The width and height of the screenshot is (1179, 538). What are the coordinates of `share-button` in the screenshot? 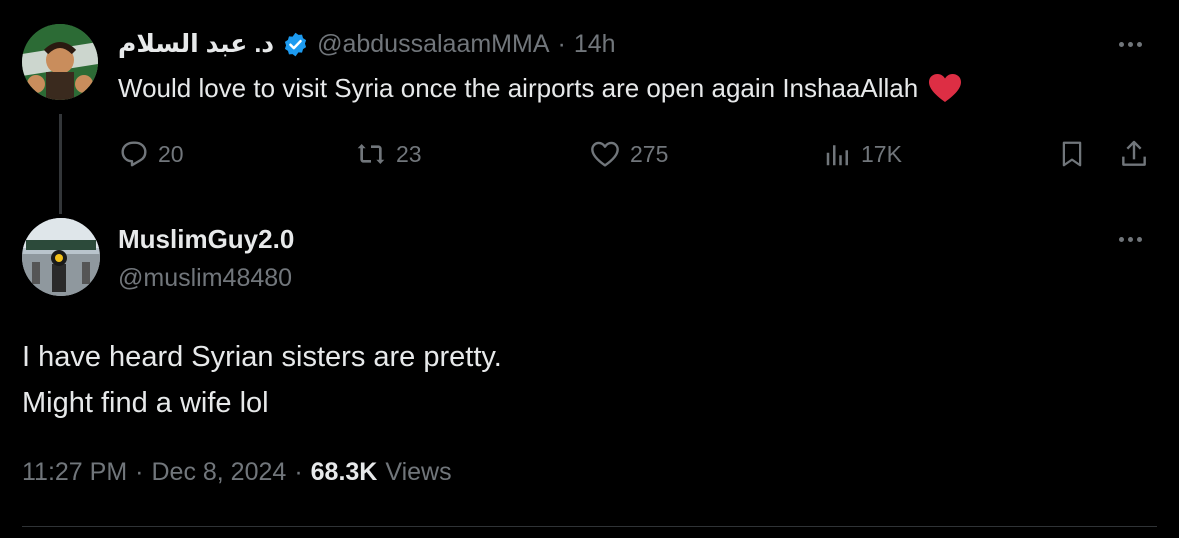 It's located at (1134, 154).